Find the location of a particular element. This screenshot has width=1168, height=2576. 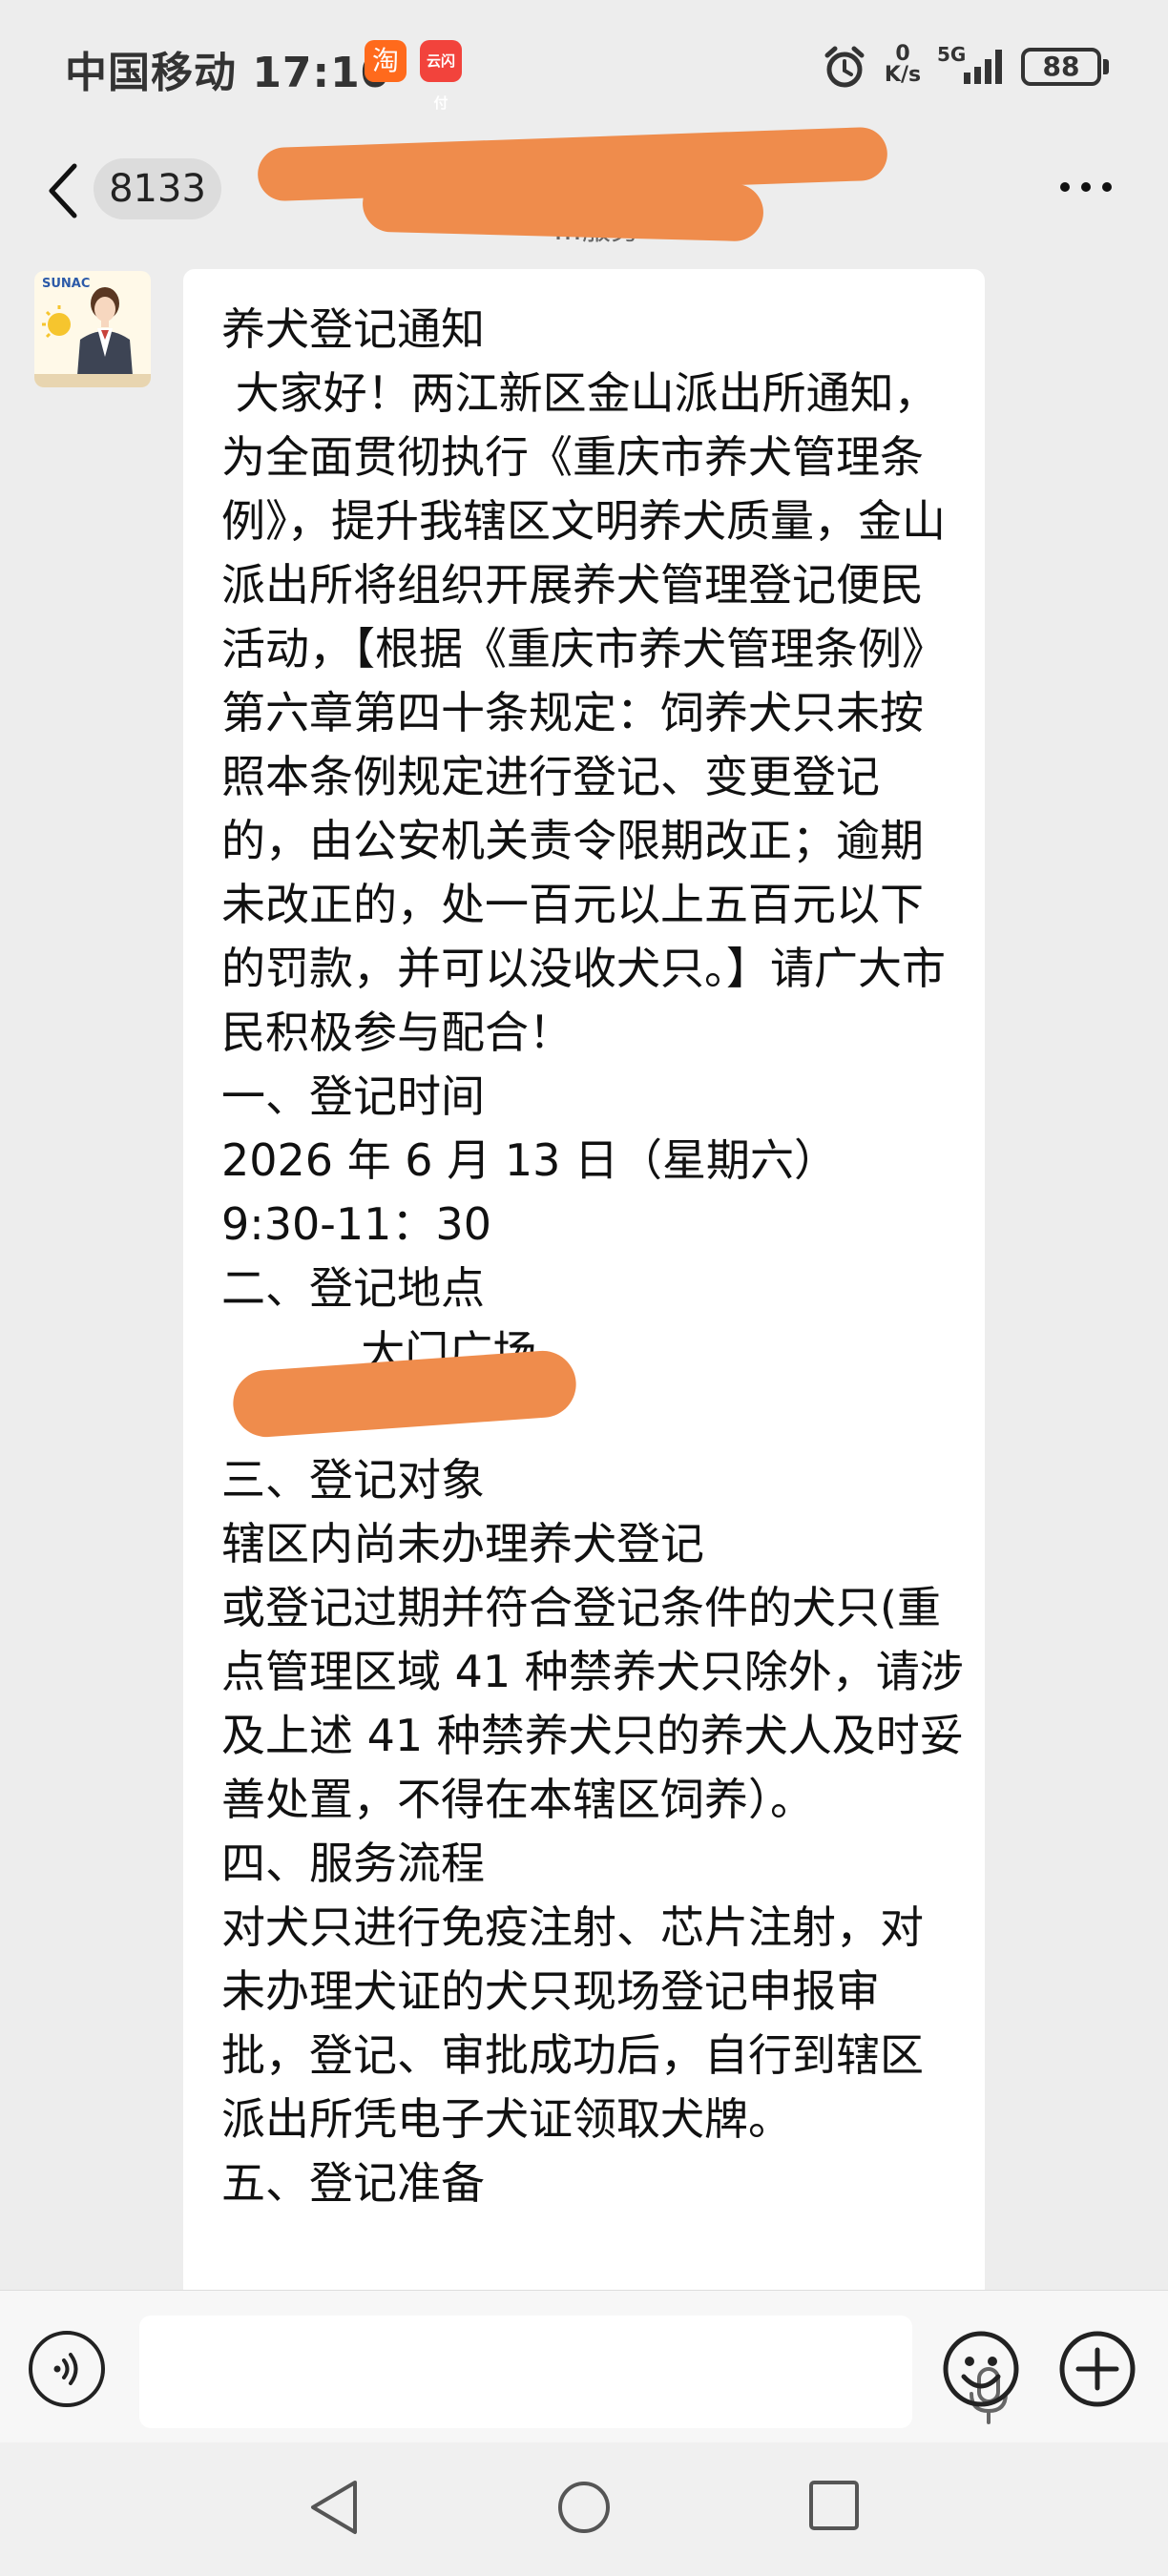

back-chevron-icon is located at coordinates (63, 190).